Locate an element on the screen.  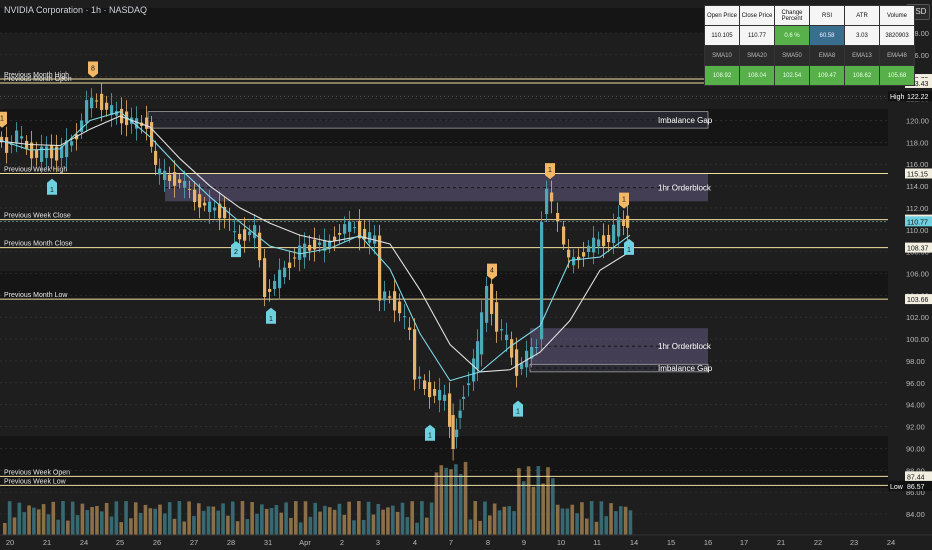
level-label: Previous Month Low is located at coordinates (36, 295).